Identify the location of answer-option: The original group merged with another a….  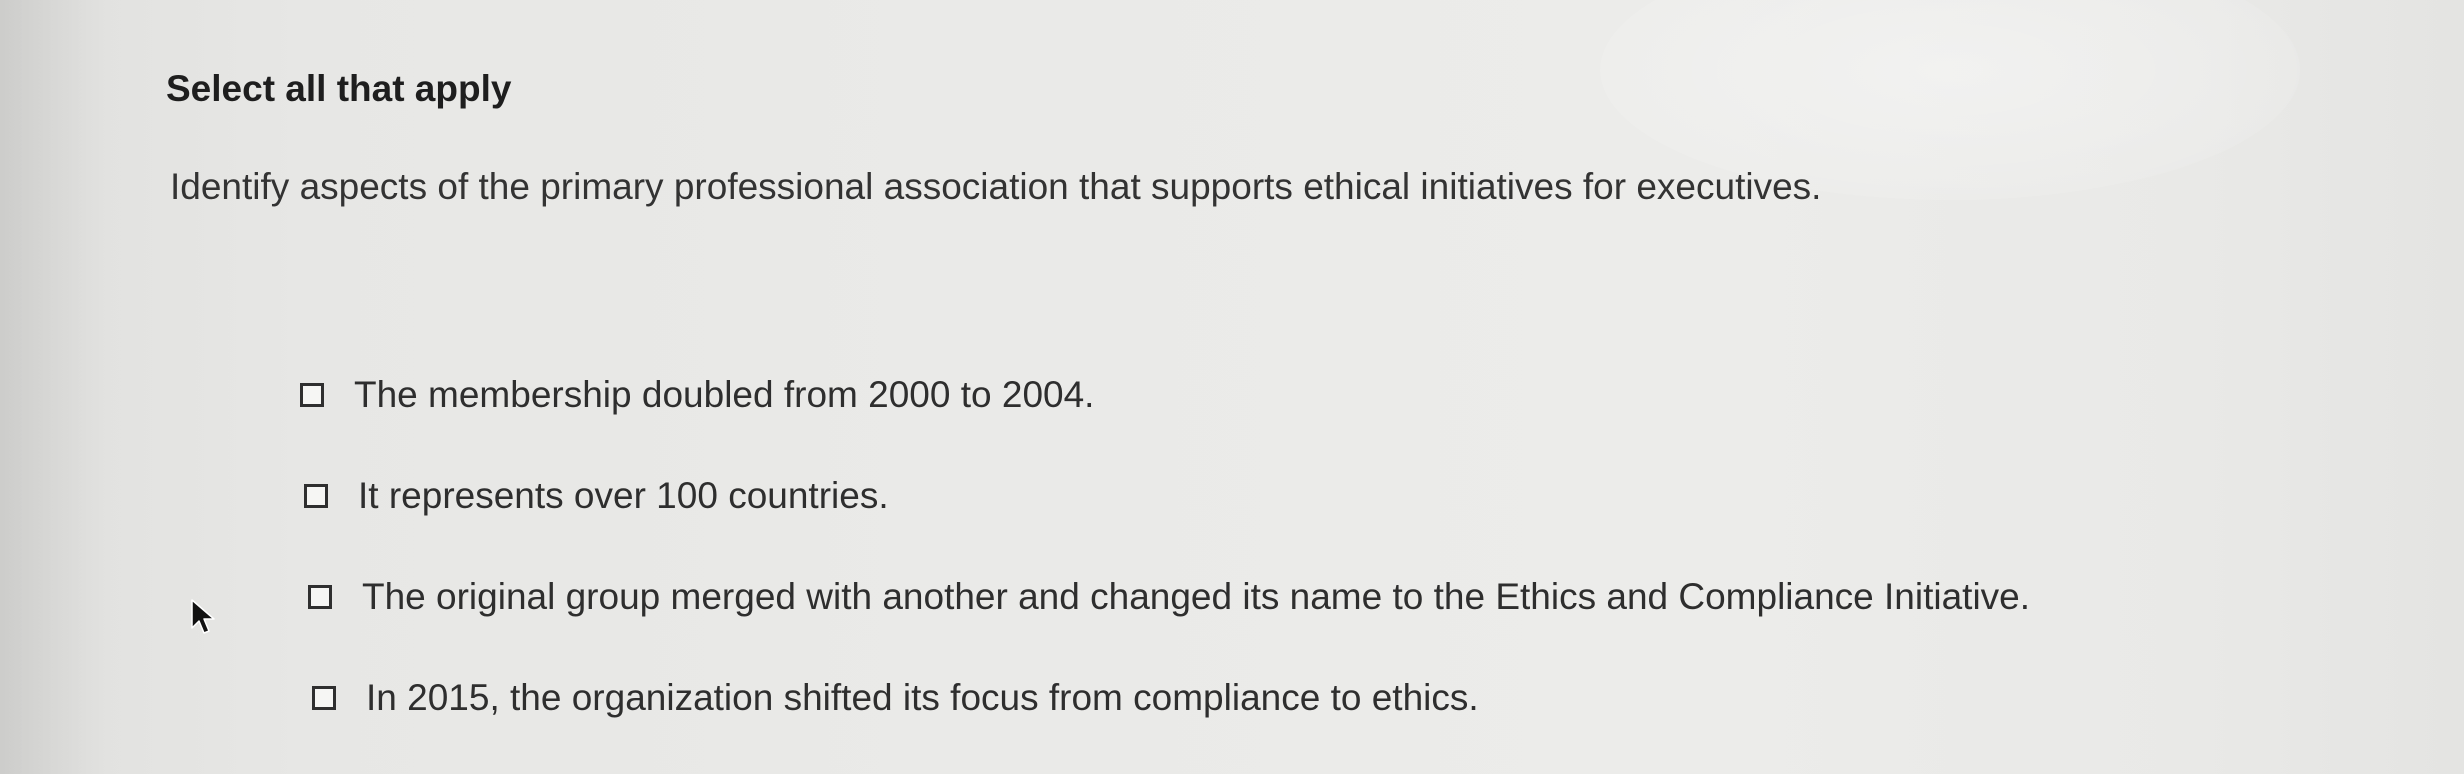
(1169, 597).